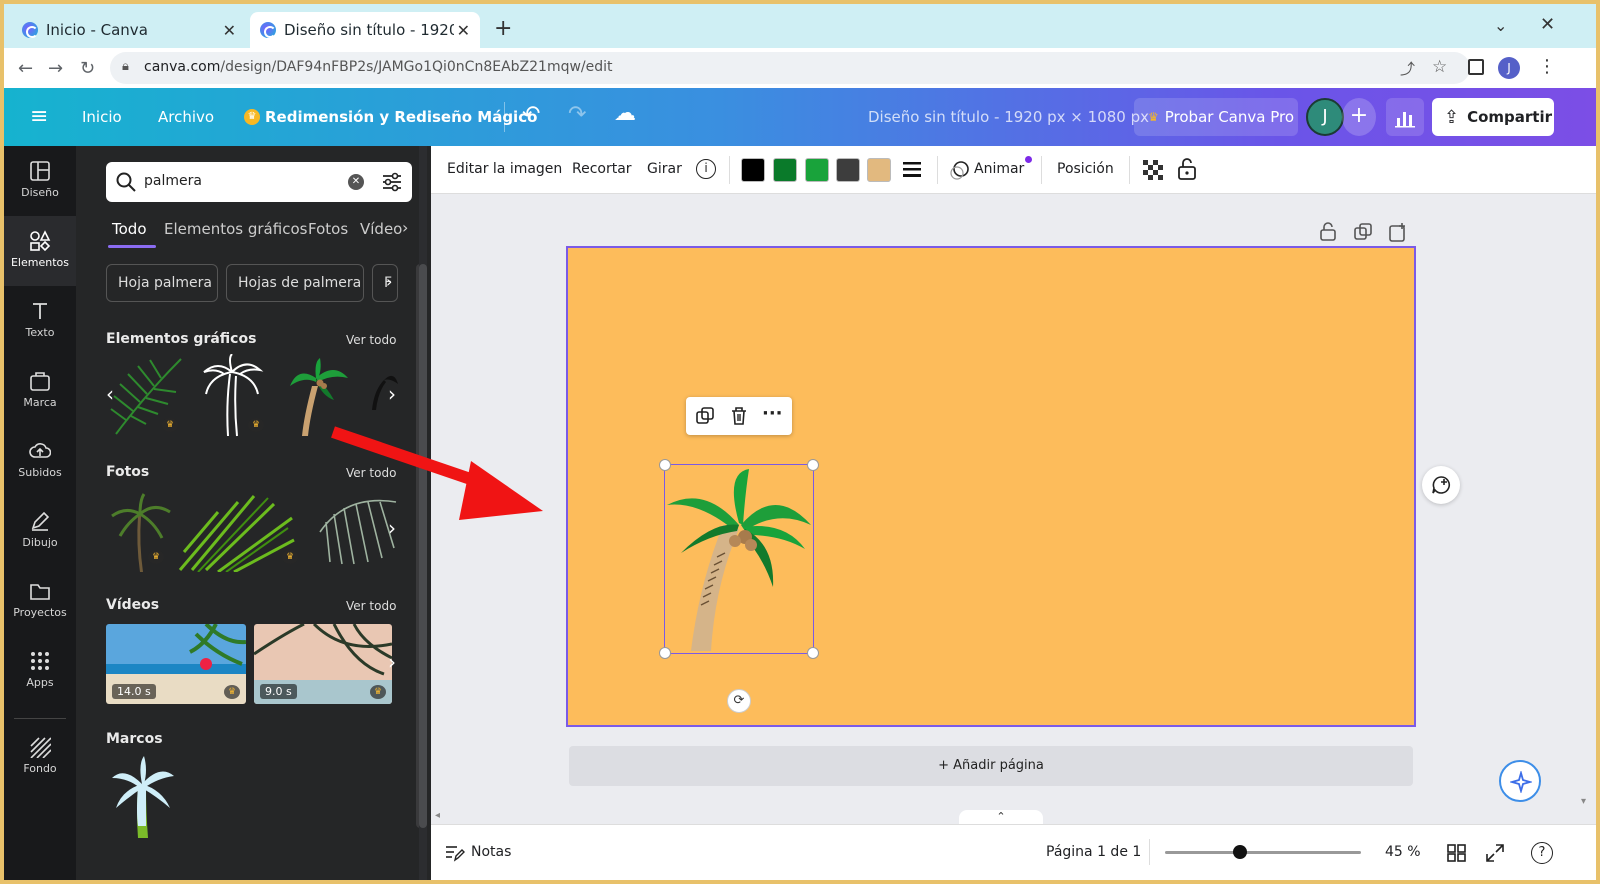 Image resolution: width=1600 pixels, height=884 pixels. Describe the element at coordinates (371, 340) in the screenshot. I see `see-all-graphics: Ver todo` at that location.